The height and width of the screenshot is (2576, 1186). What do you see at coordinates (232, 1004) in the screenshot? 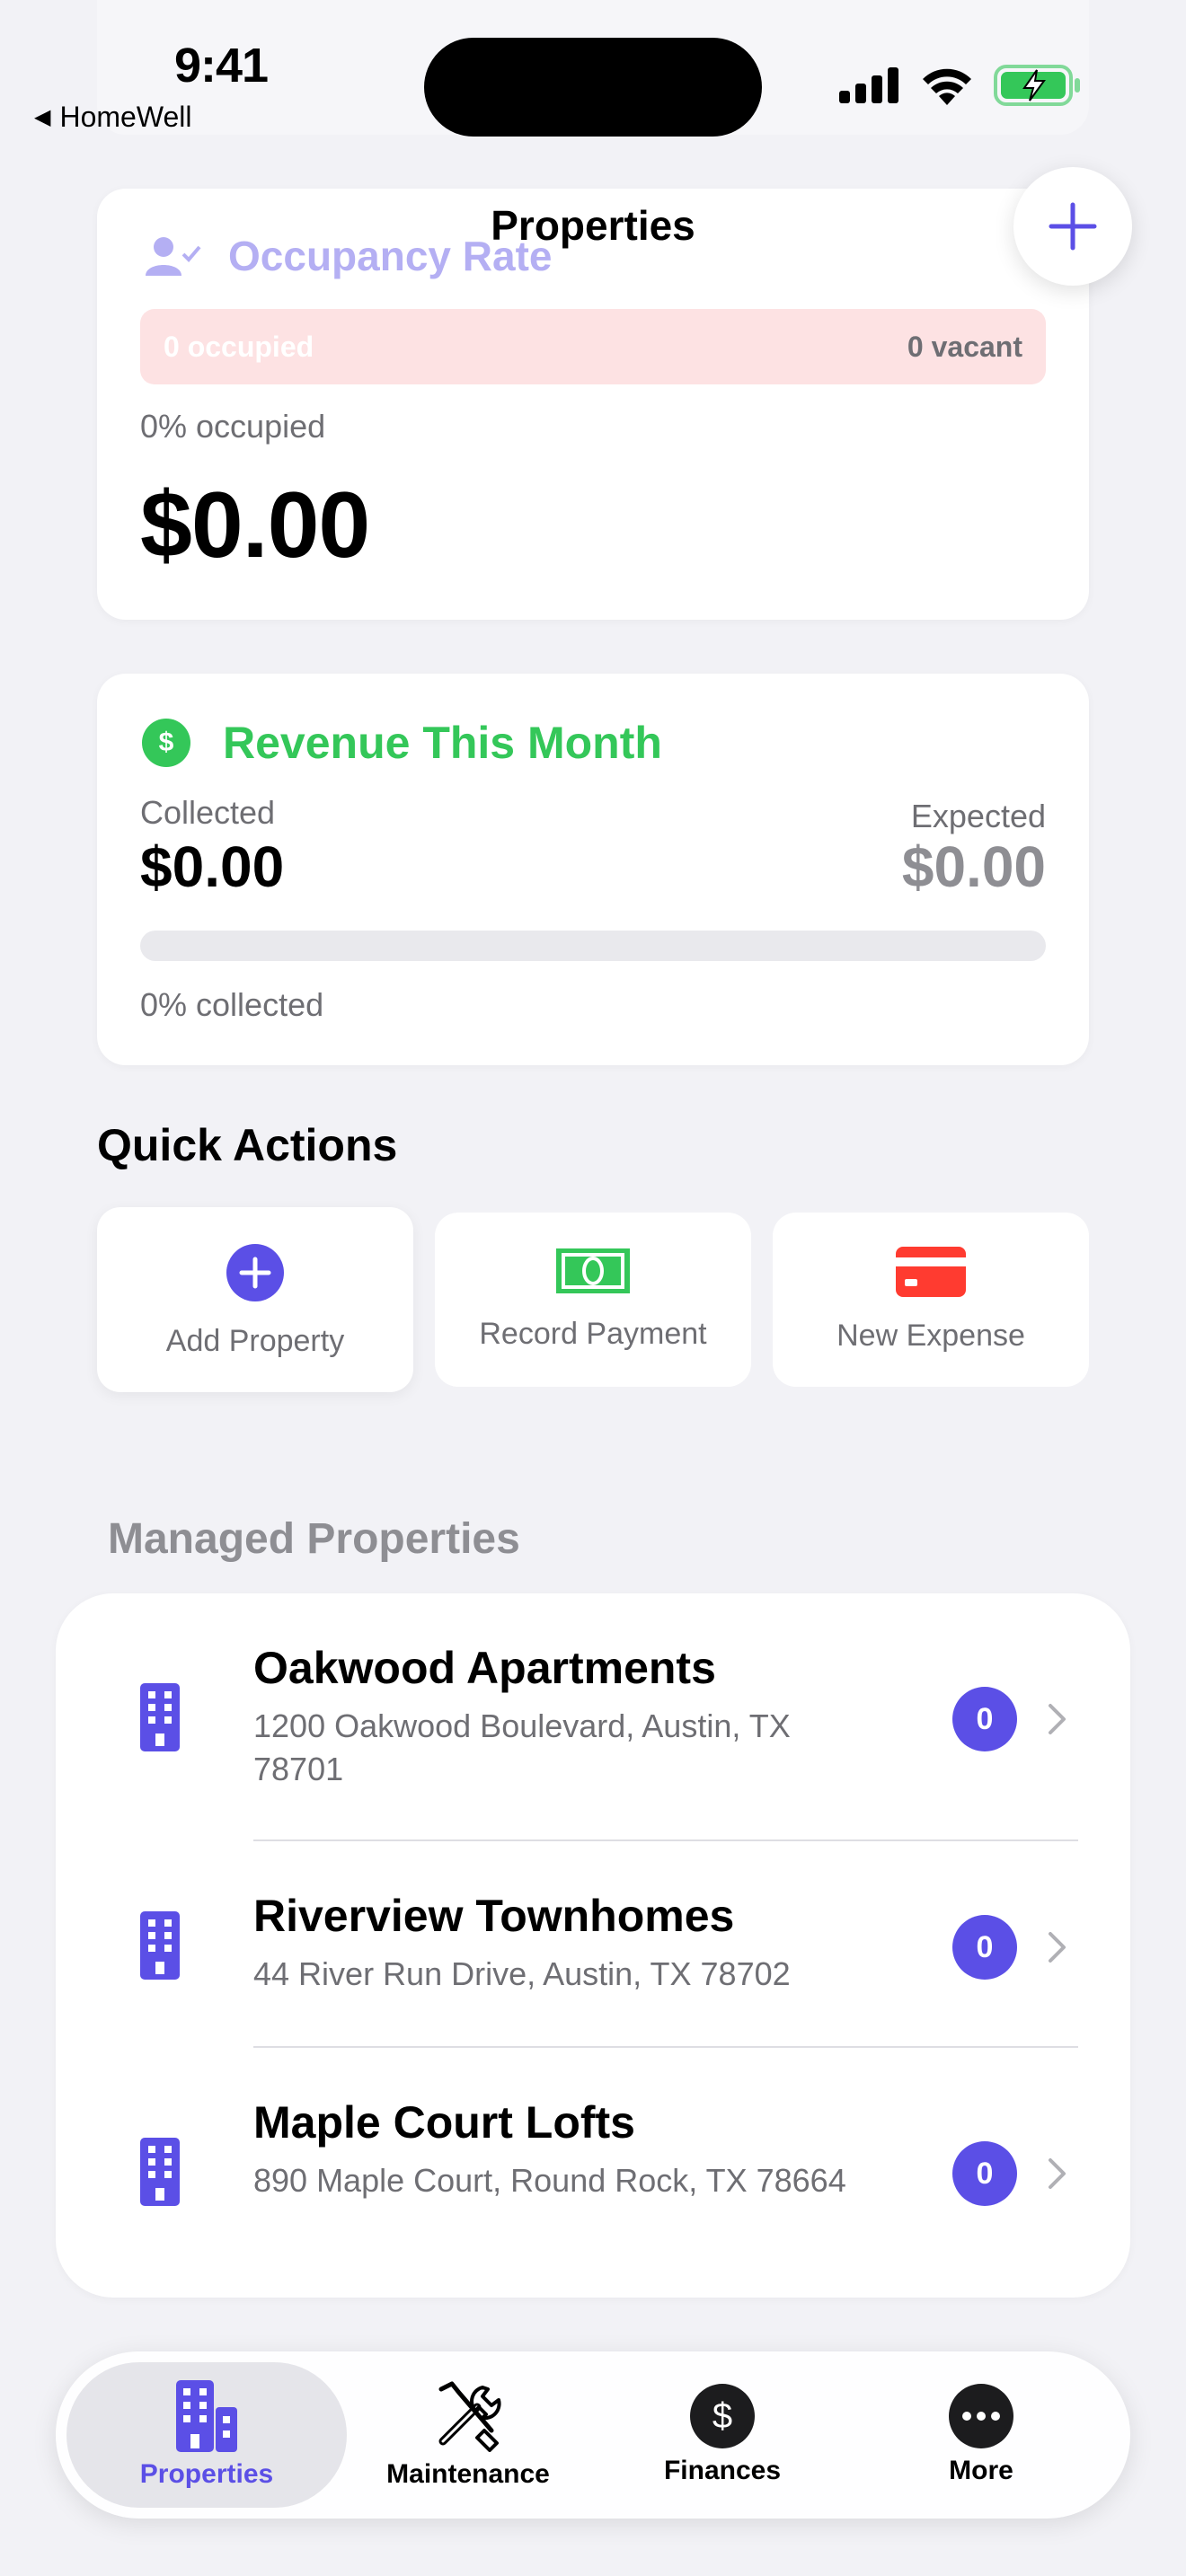
I see `revenue-percent: 0% collected` at bounding box center [232, 1004].